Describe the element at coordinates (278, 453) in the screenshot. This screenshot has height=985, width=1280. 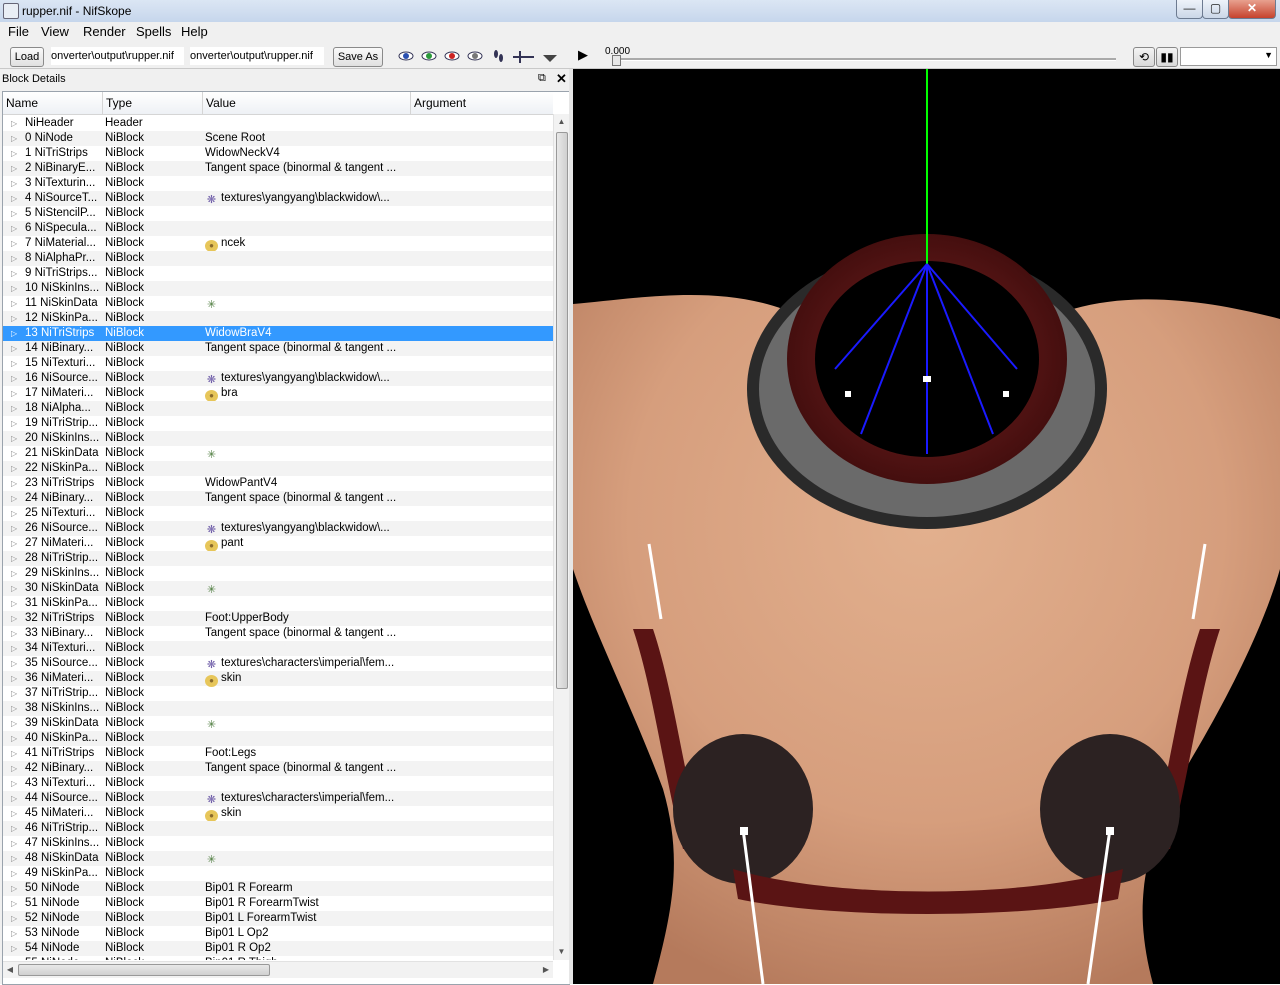
I see `table-row: ▷ 21 NiSkinData NiBlock ✳` at that location.